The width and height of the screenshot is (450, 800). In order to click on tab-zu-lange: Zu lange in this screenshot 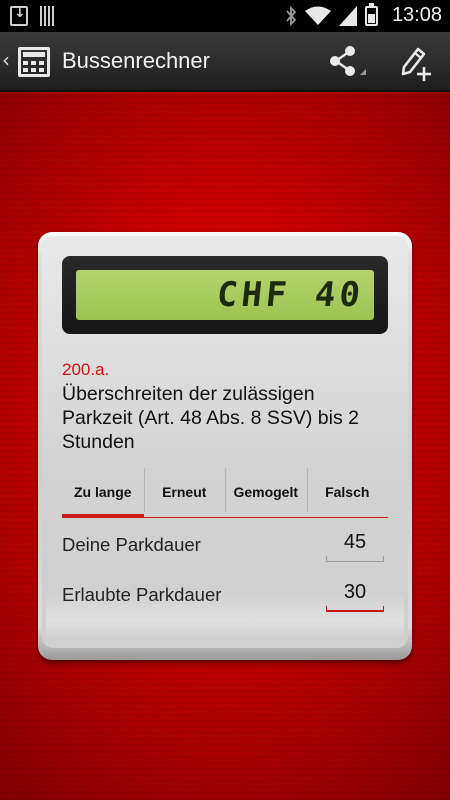, I will do `click(103, 492)`.